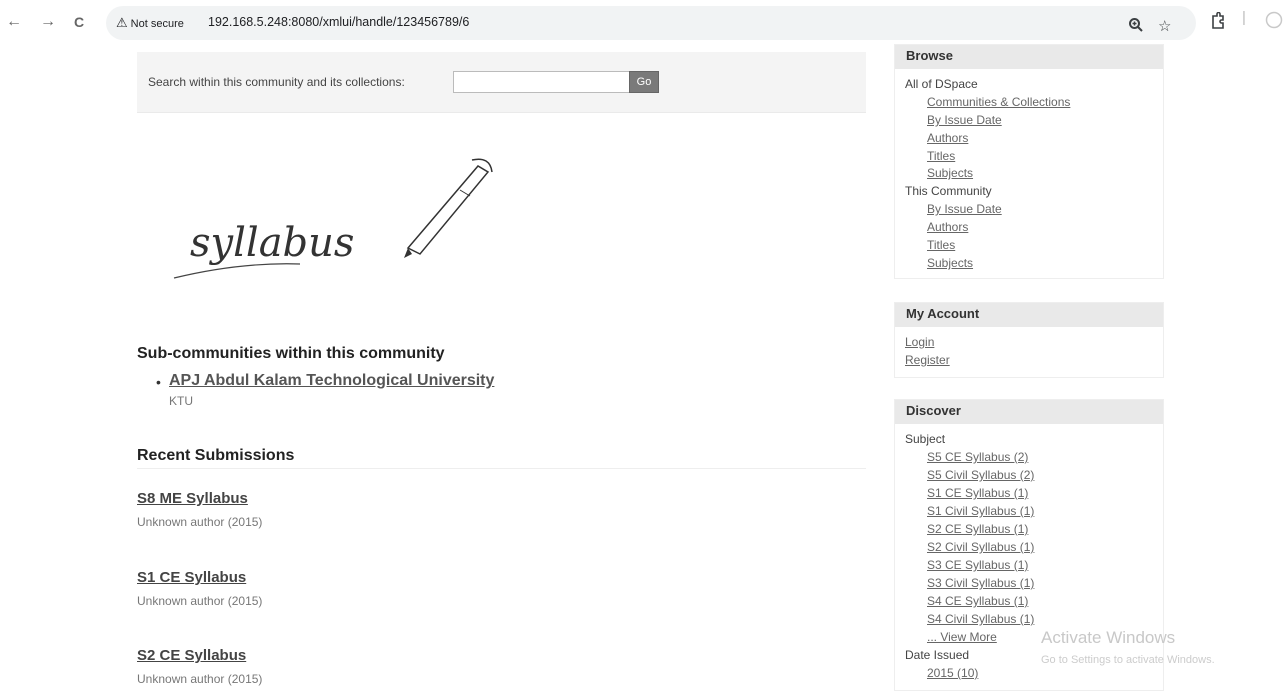 This screenshot has width=1287, height=691. I want to click on security-text: Not secure, so click(157, 24).